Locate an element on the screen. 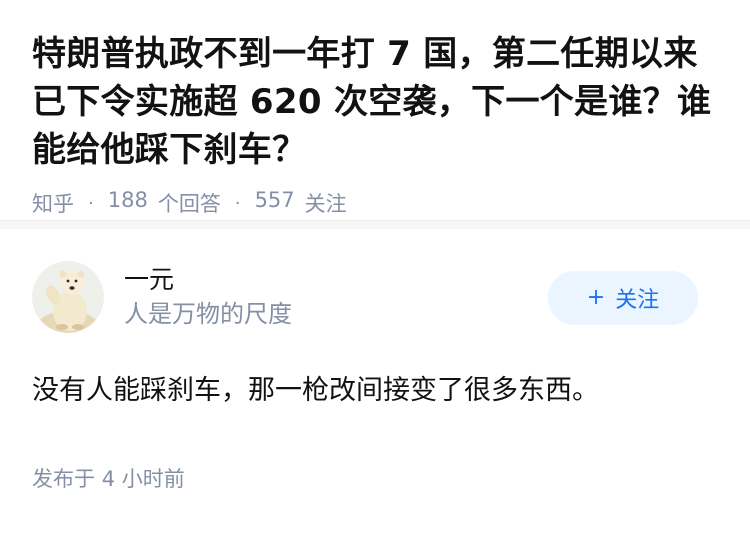 The image size is (750, 540). polar-bear-avatar-icon is located at coordinates (68, 297).